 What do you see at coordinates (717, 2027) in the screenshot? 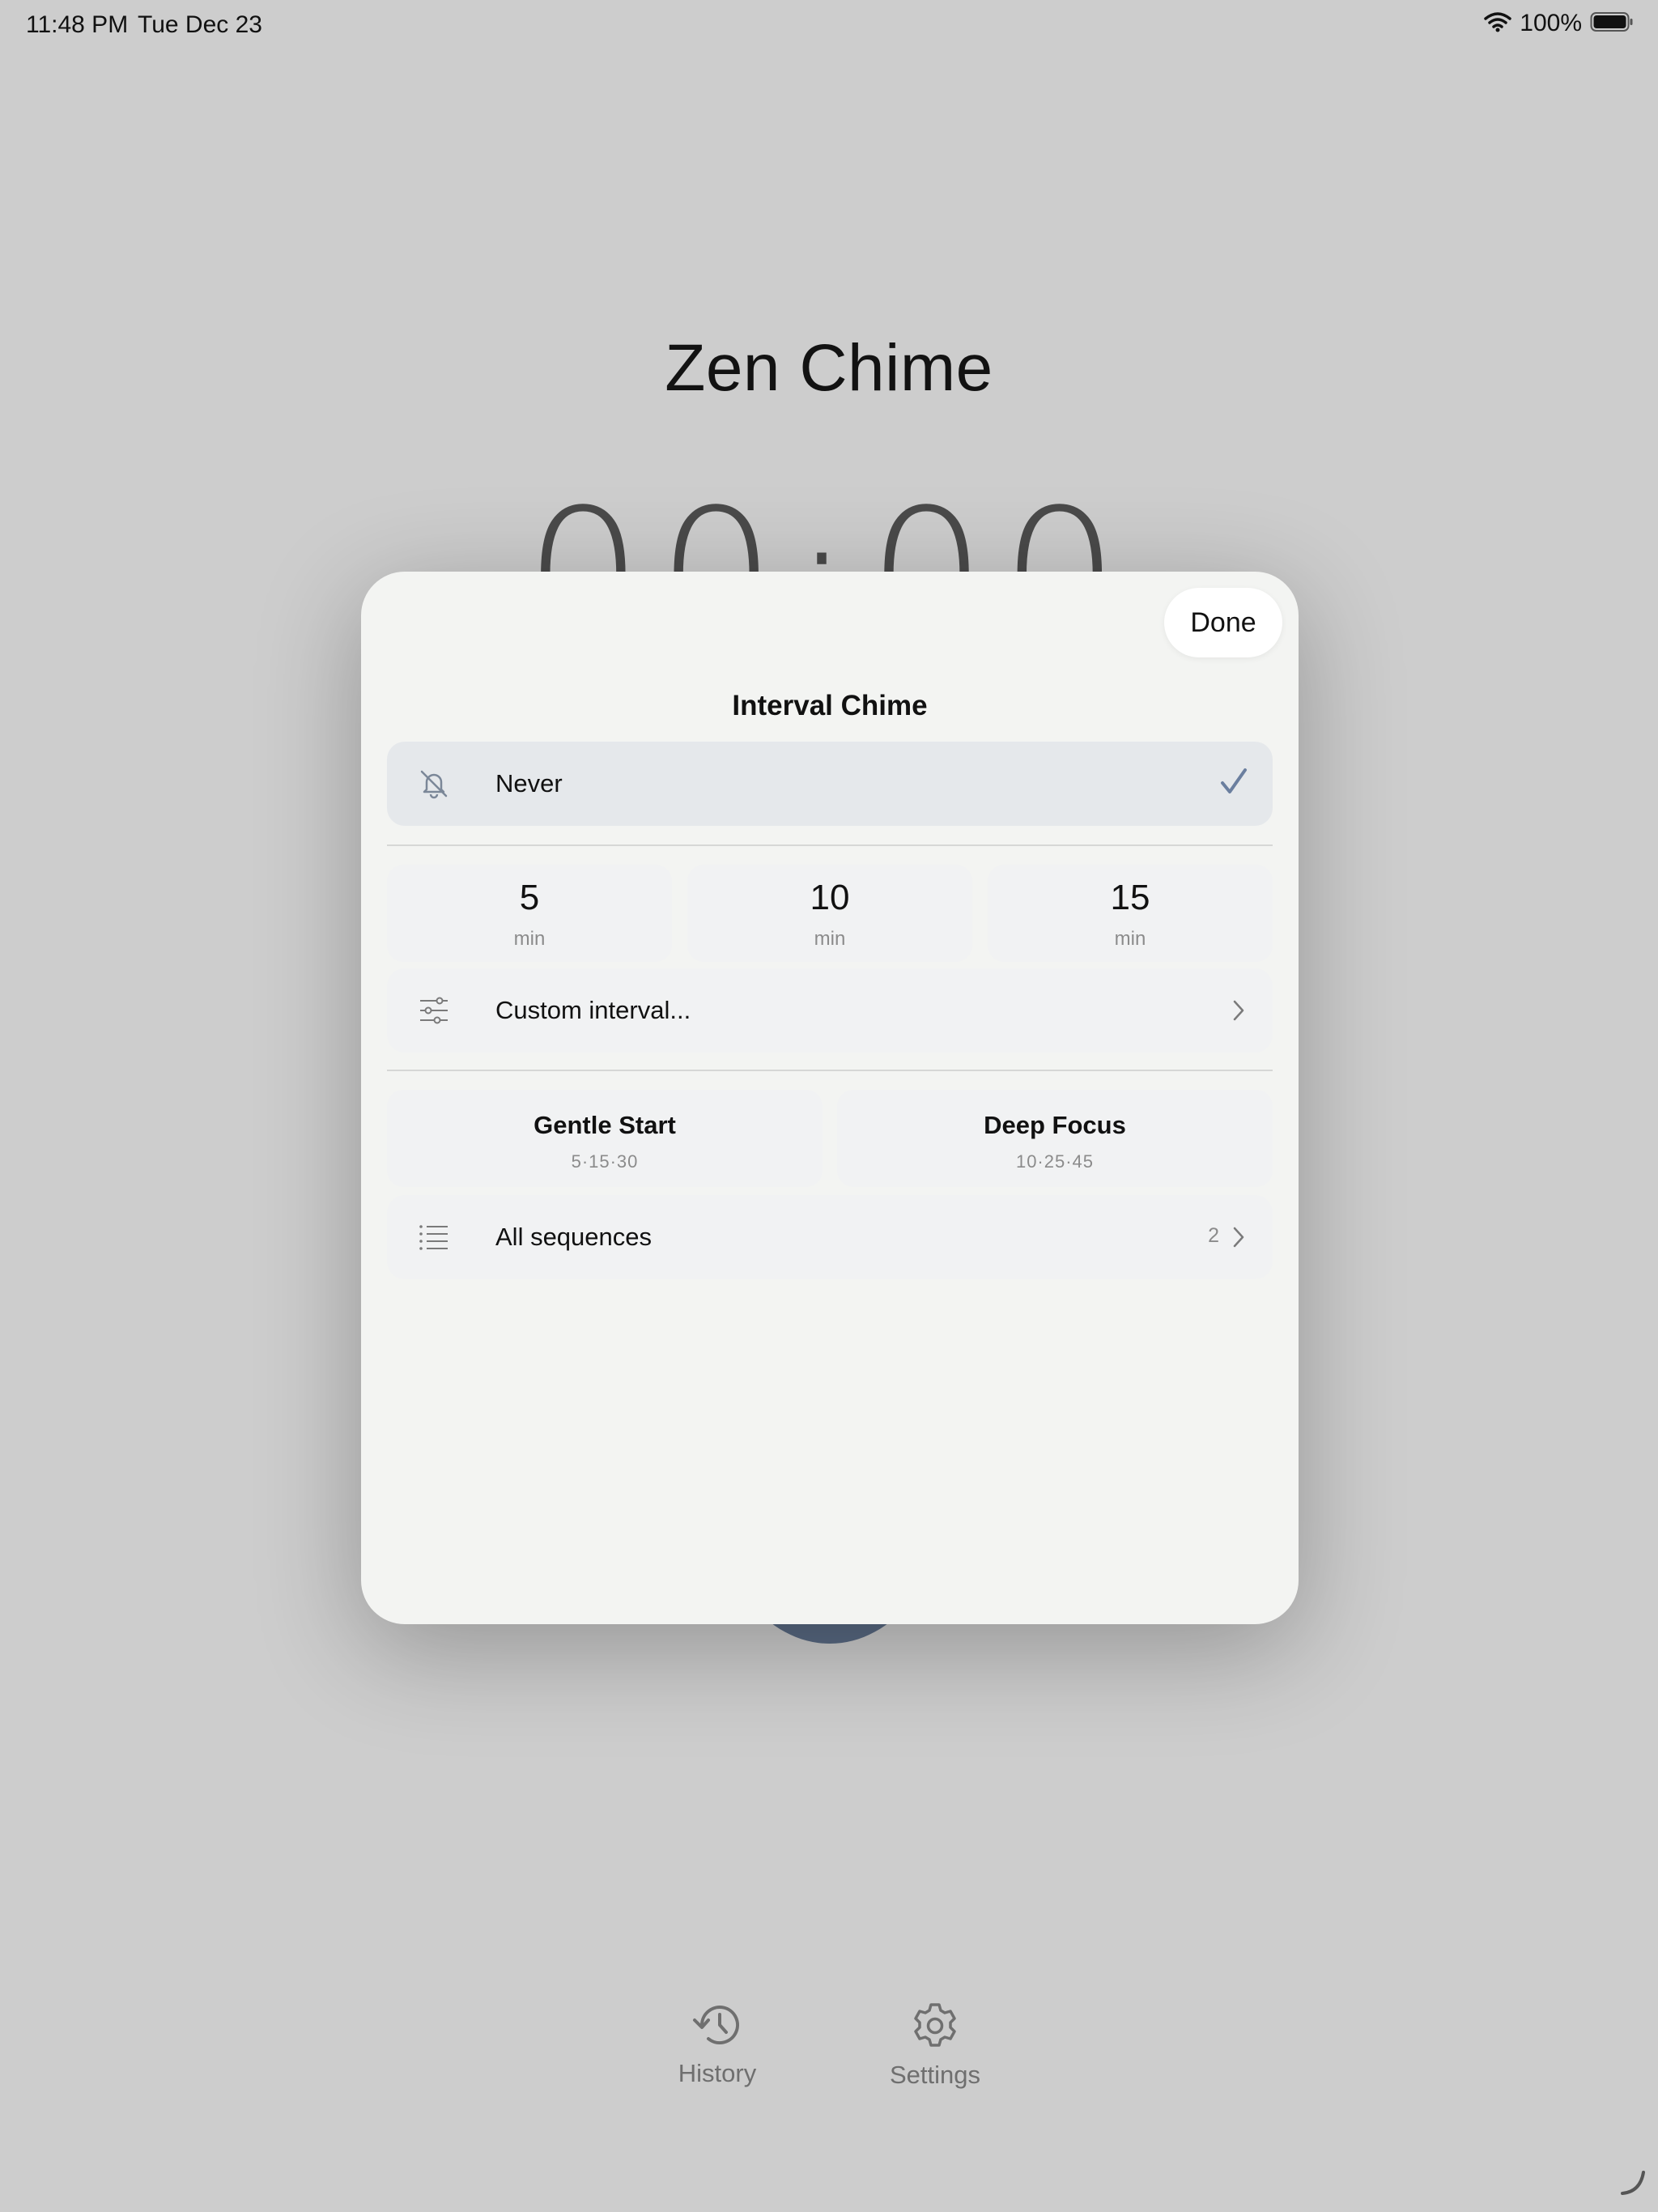
I see `history-icon` at bounding box center [717, 2027].